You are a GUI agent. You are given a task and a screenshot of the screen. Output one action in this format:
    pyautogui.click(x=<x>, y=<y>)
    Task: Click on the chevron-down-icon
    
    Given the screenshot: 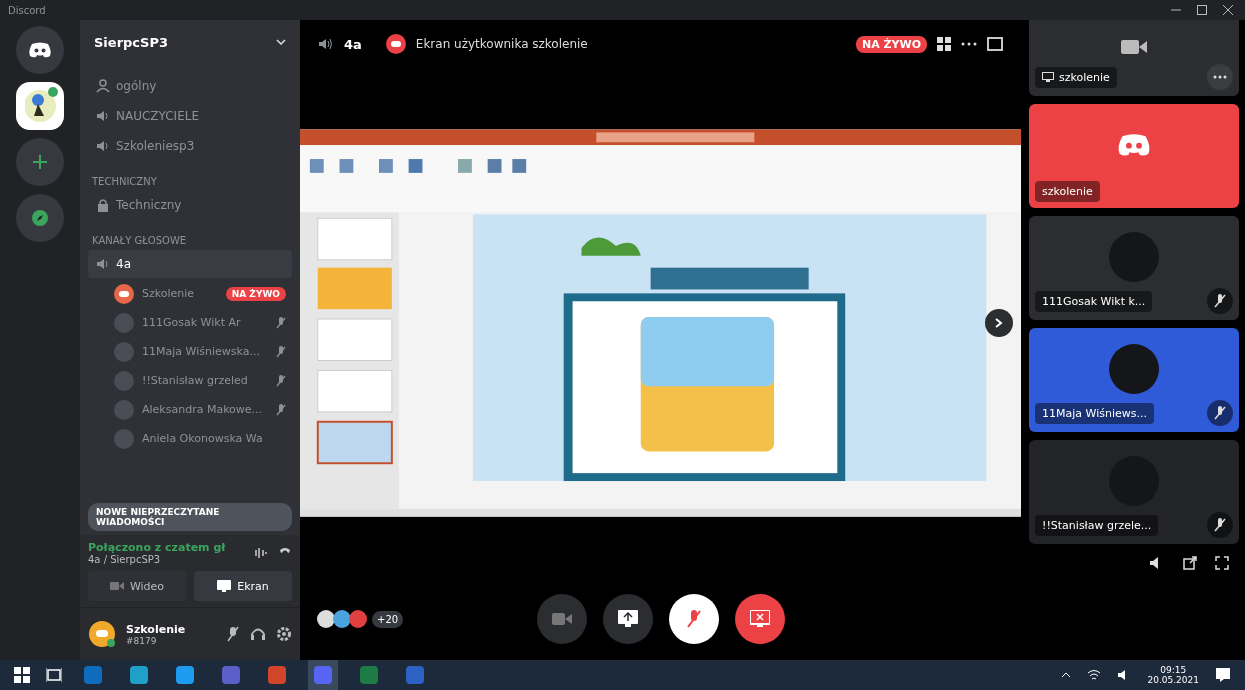 What is the action you would take?
    pyautogui.click(x=281, y=42)
    